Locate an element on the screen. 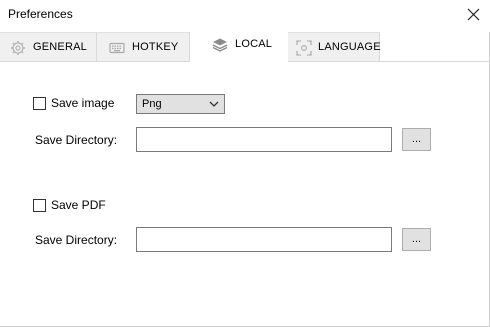  close-button is located at coordinates (473, 15).